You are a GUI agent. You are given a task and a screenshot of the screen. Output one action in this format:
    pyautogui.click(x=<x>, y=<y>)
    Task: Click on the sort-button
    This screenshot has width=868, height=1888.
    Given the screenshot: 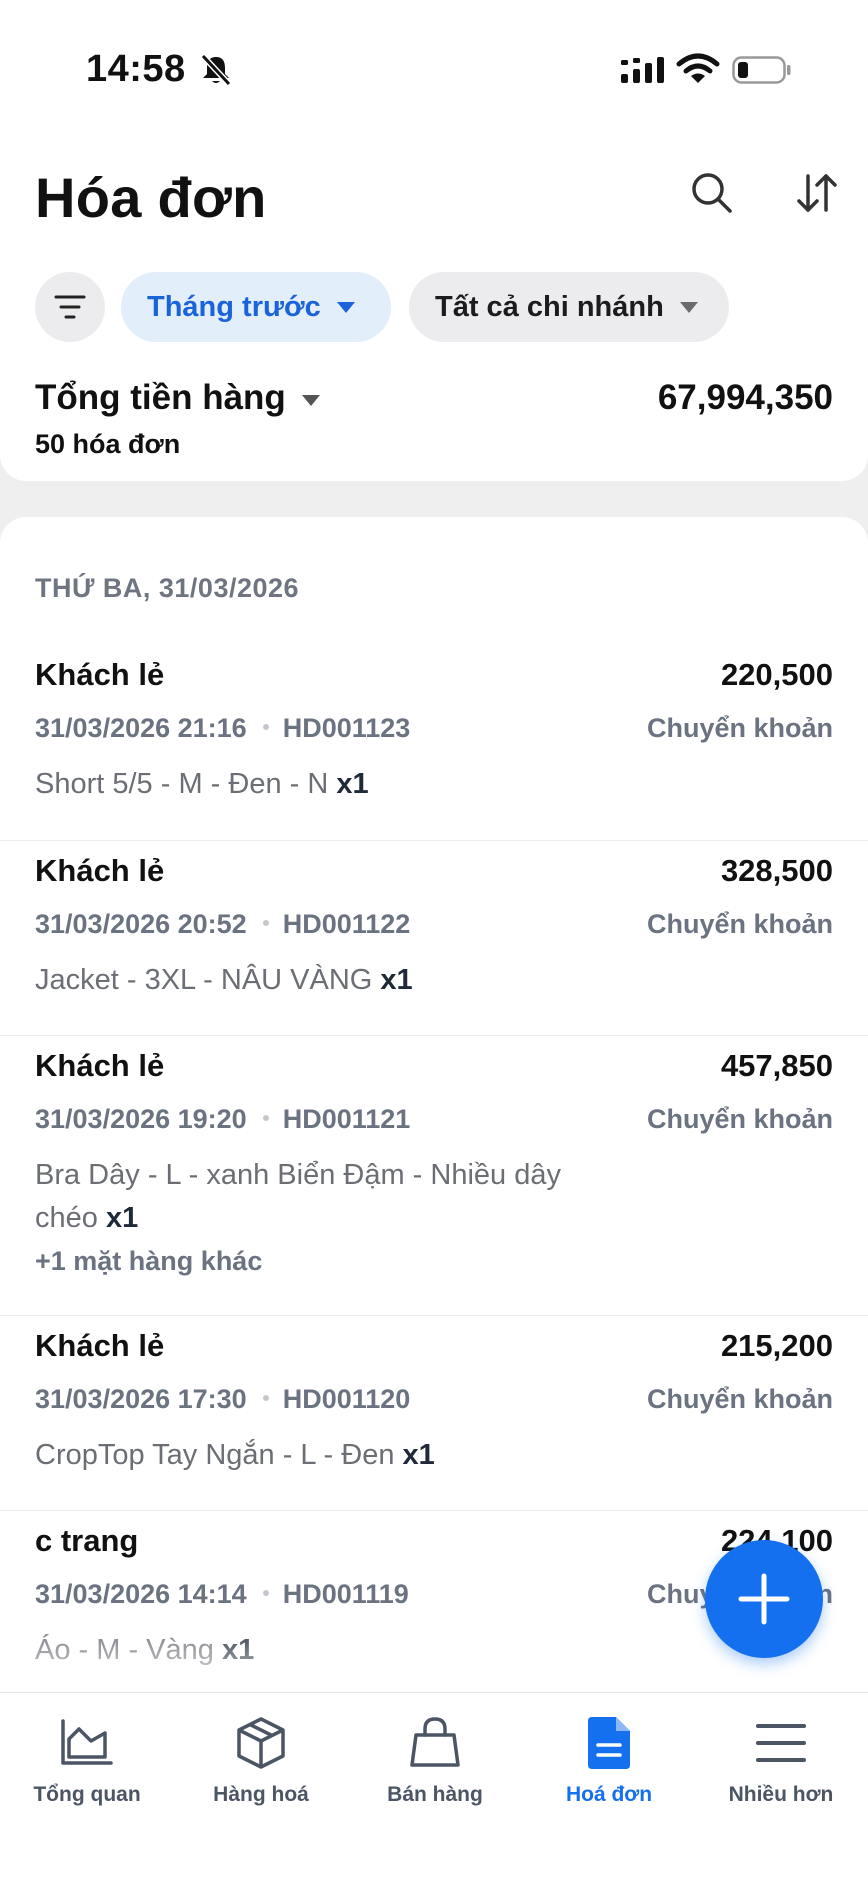 What is the action you would take?
    pyautogui.click(x=817, y=193)
    